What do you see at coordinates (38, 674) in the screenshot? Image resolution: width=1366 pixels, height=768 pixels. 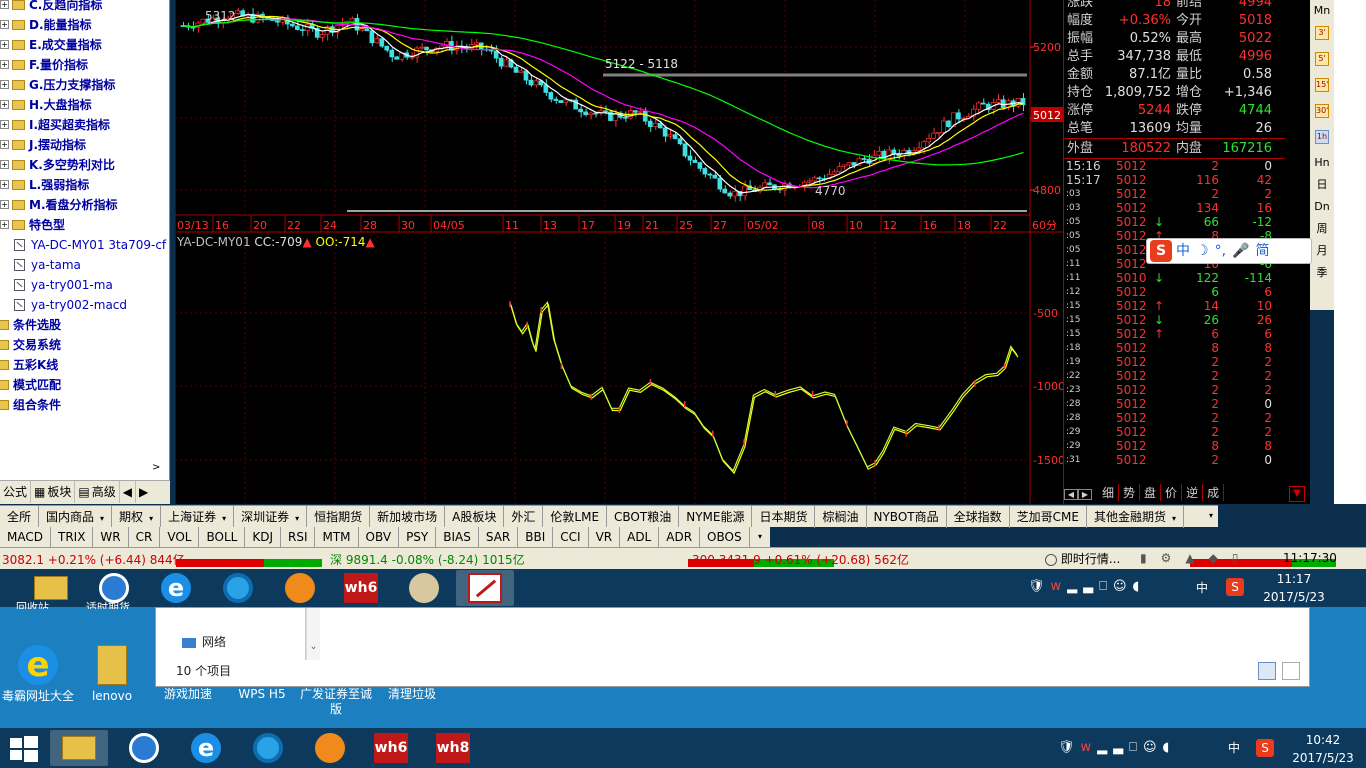 I see `desktop-icon-duba: e 毒霸网址大全` at bounding box center [38, 674].